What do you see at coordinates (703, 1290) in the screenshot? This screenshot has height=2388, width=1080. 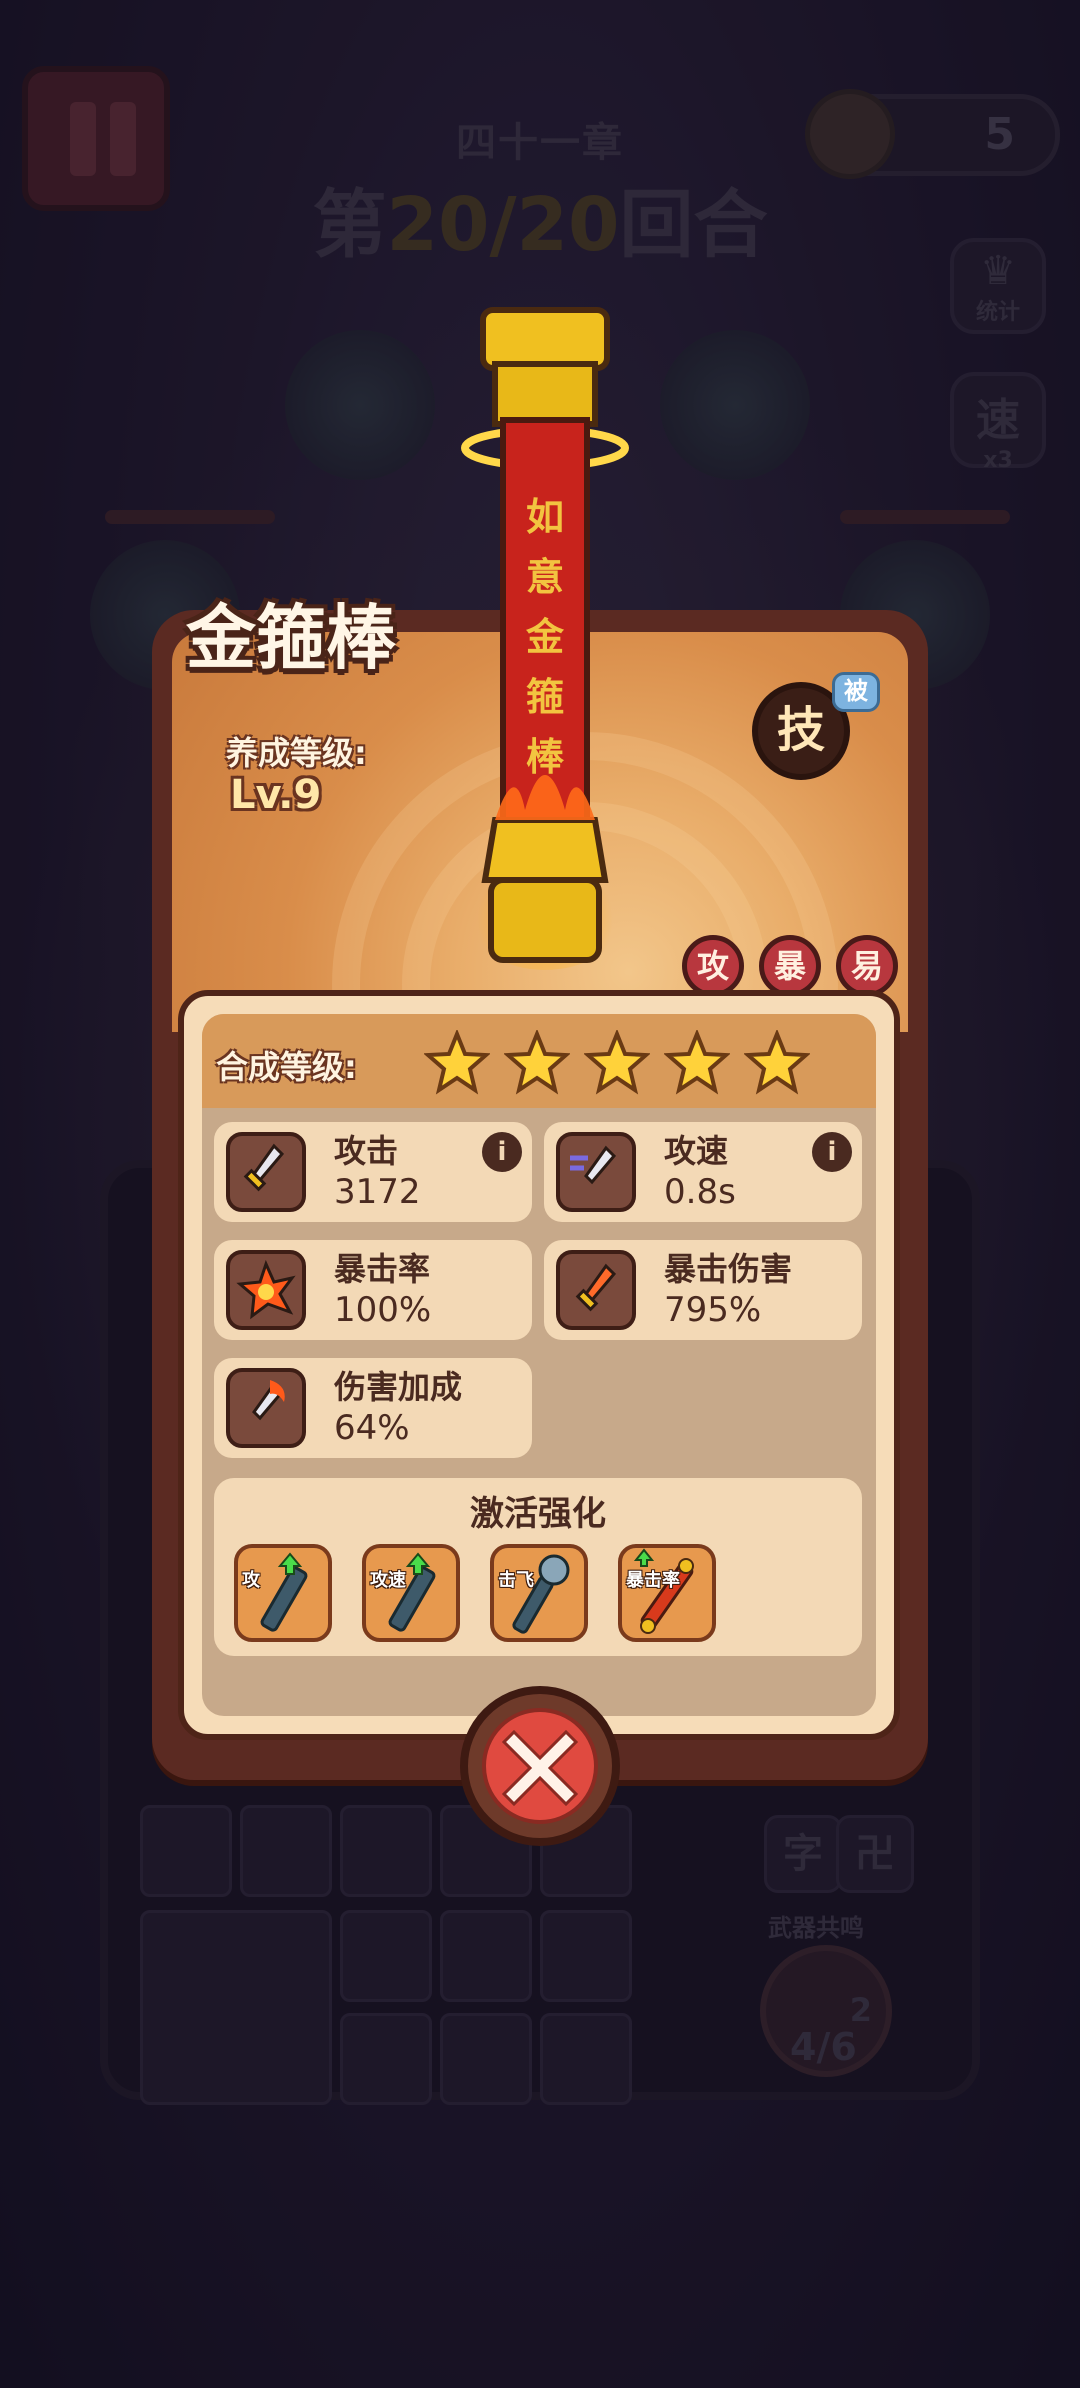 I see `stat-crit-damage: 暴击伤害 795%` at bounding box center [703, 1290].